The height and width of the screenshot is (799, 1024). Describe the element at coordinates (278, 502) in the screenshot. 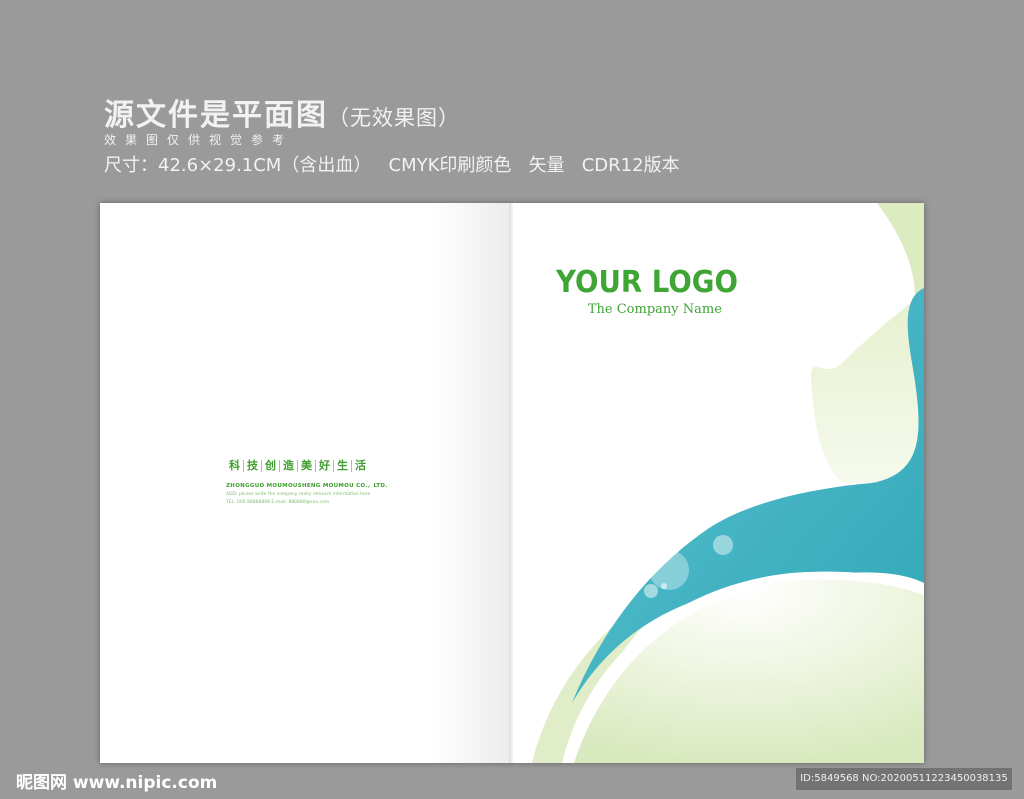

I see `company-contact: TEL: 000 88888888 E-mail: 888888@xxx.com` at that location.